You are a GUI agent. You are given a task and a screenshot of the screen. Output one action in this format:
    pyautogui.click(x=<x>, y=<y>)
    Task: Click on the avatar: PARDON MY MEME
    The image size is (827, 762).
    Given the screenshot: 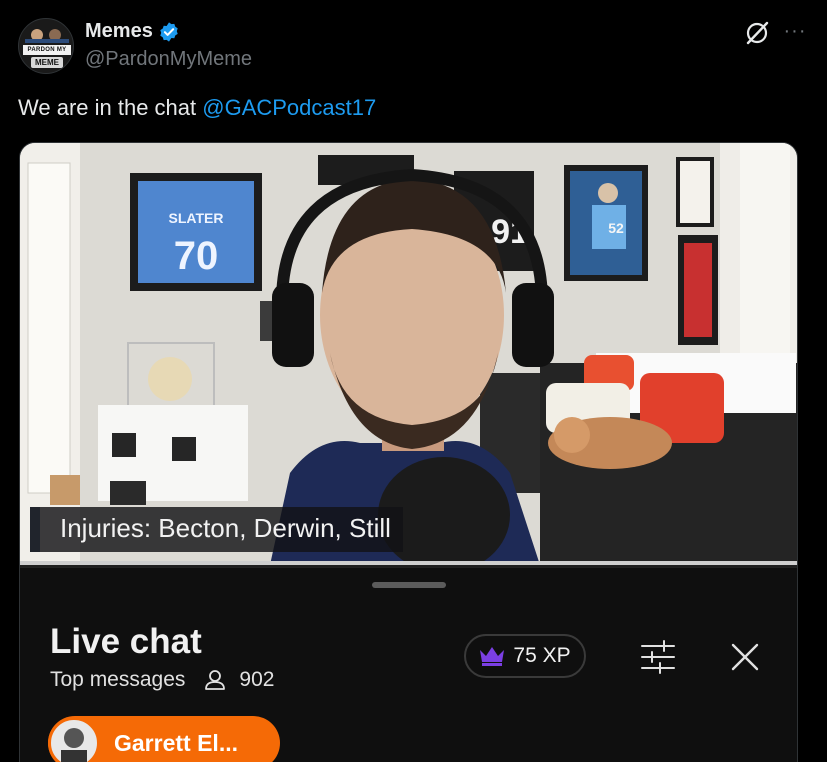 What is the action you would take?
    pyautogui.click(x=46, y=46)
    